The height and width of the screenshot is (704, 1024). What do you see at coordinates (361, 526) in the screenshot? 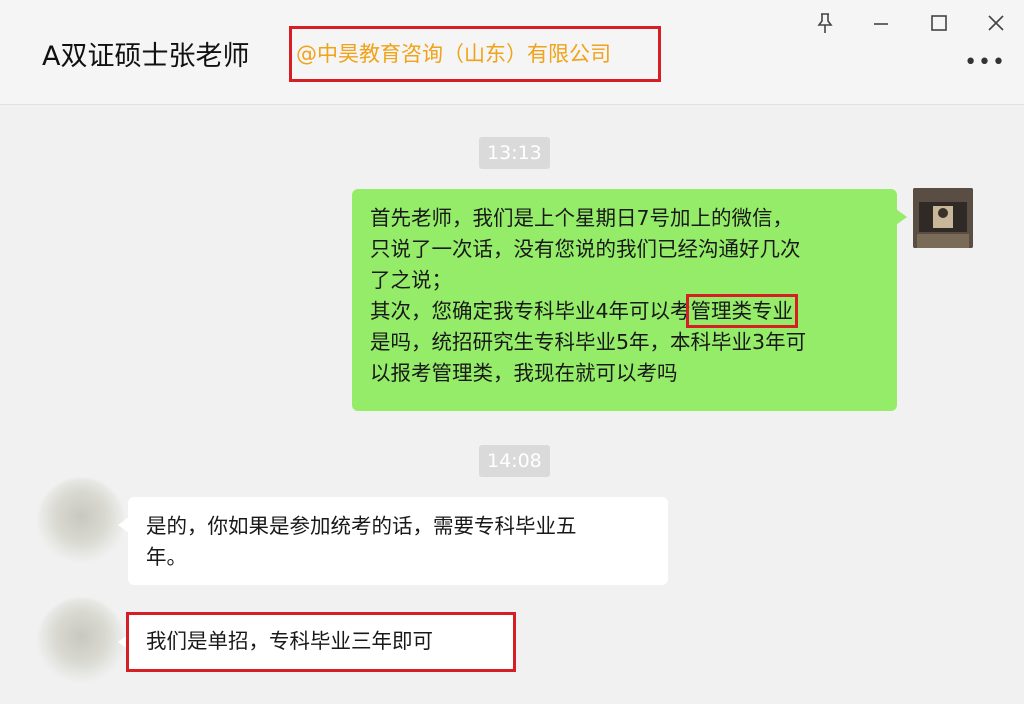
I see `message-line: 是的，你如果是参加统考的话，需要专科毕业五` at bounding box center [361, 526].